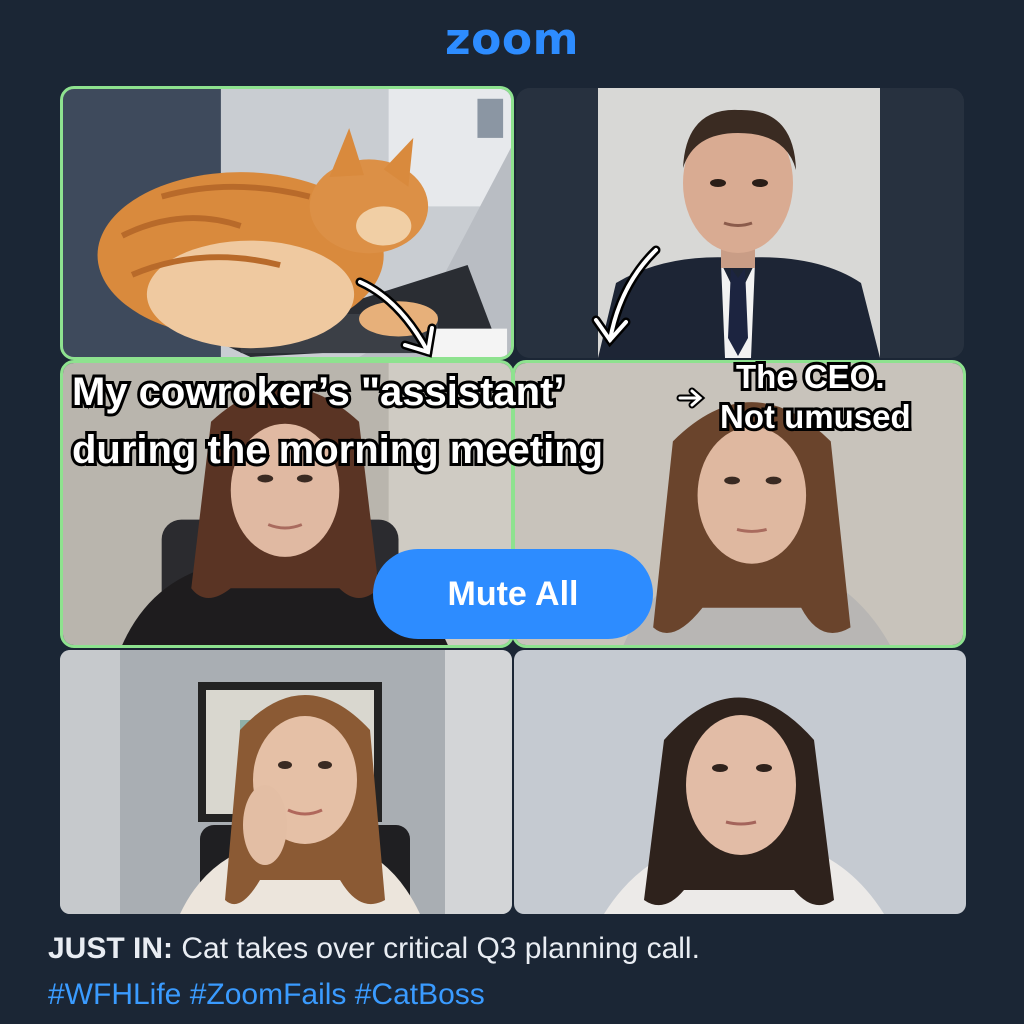 Image resolution: width=1024 pixels, height=1024 pixels. I want to click on video-tile-ceo, so click(740, 223).